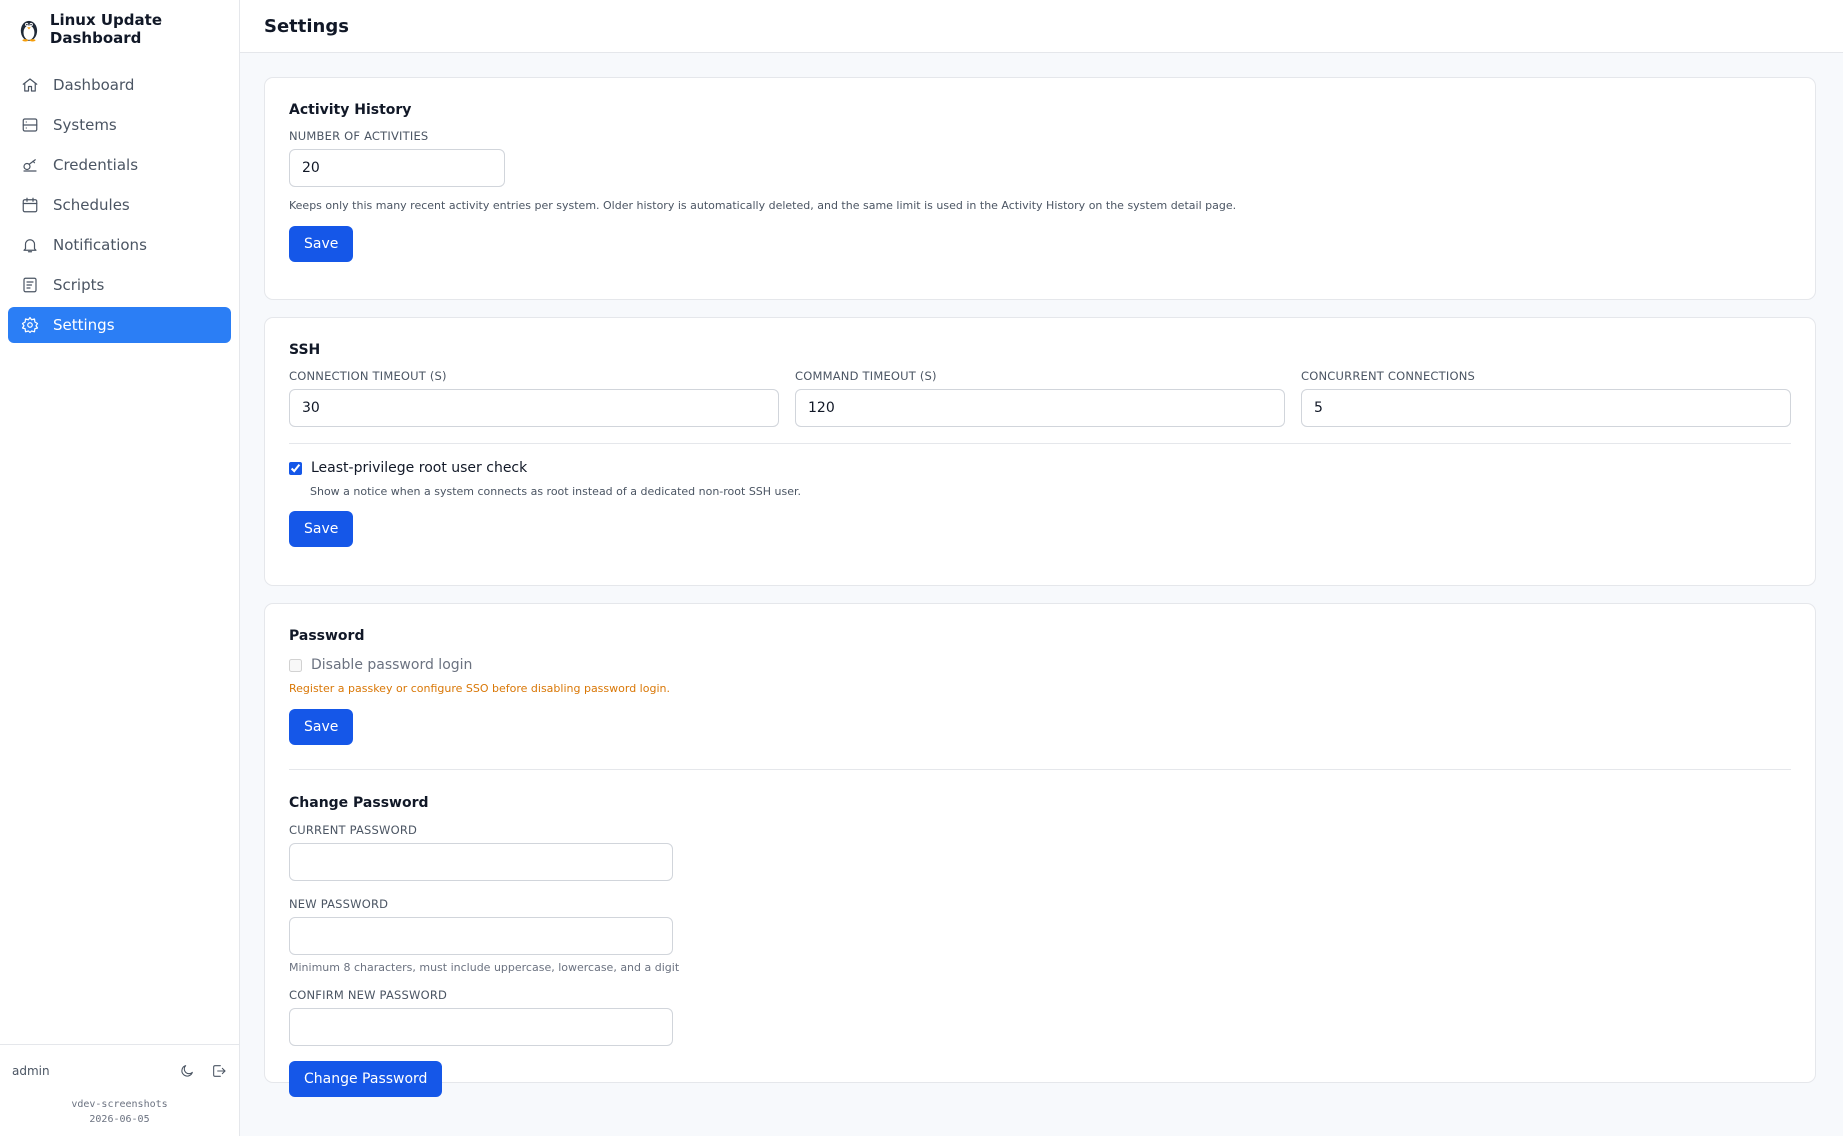  What do you see at coordinates (119, 1071) in the screenshot?
I see `user-row: admin` at bounding box center [119, 1071].